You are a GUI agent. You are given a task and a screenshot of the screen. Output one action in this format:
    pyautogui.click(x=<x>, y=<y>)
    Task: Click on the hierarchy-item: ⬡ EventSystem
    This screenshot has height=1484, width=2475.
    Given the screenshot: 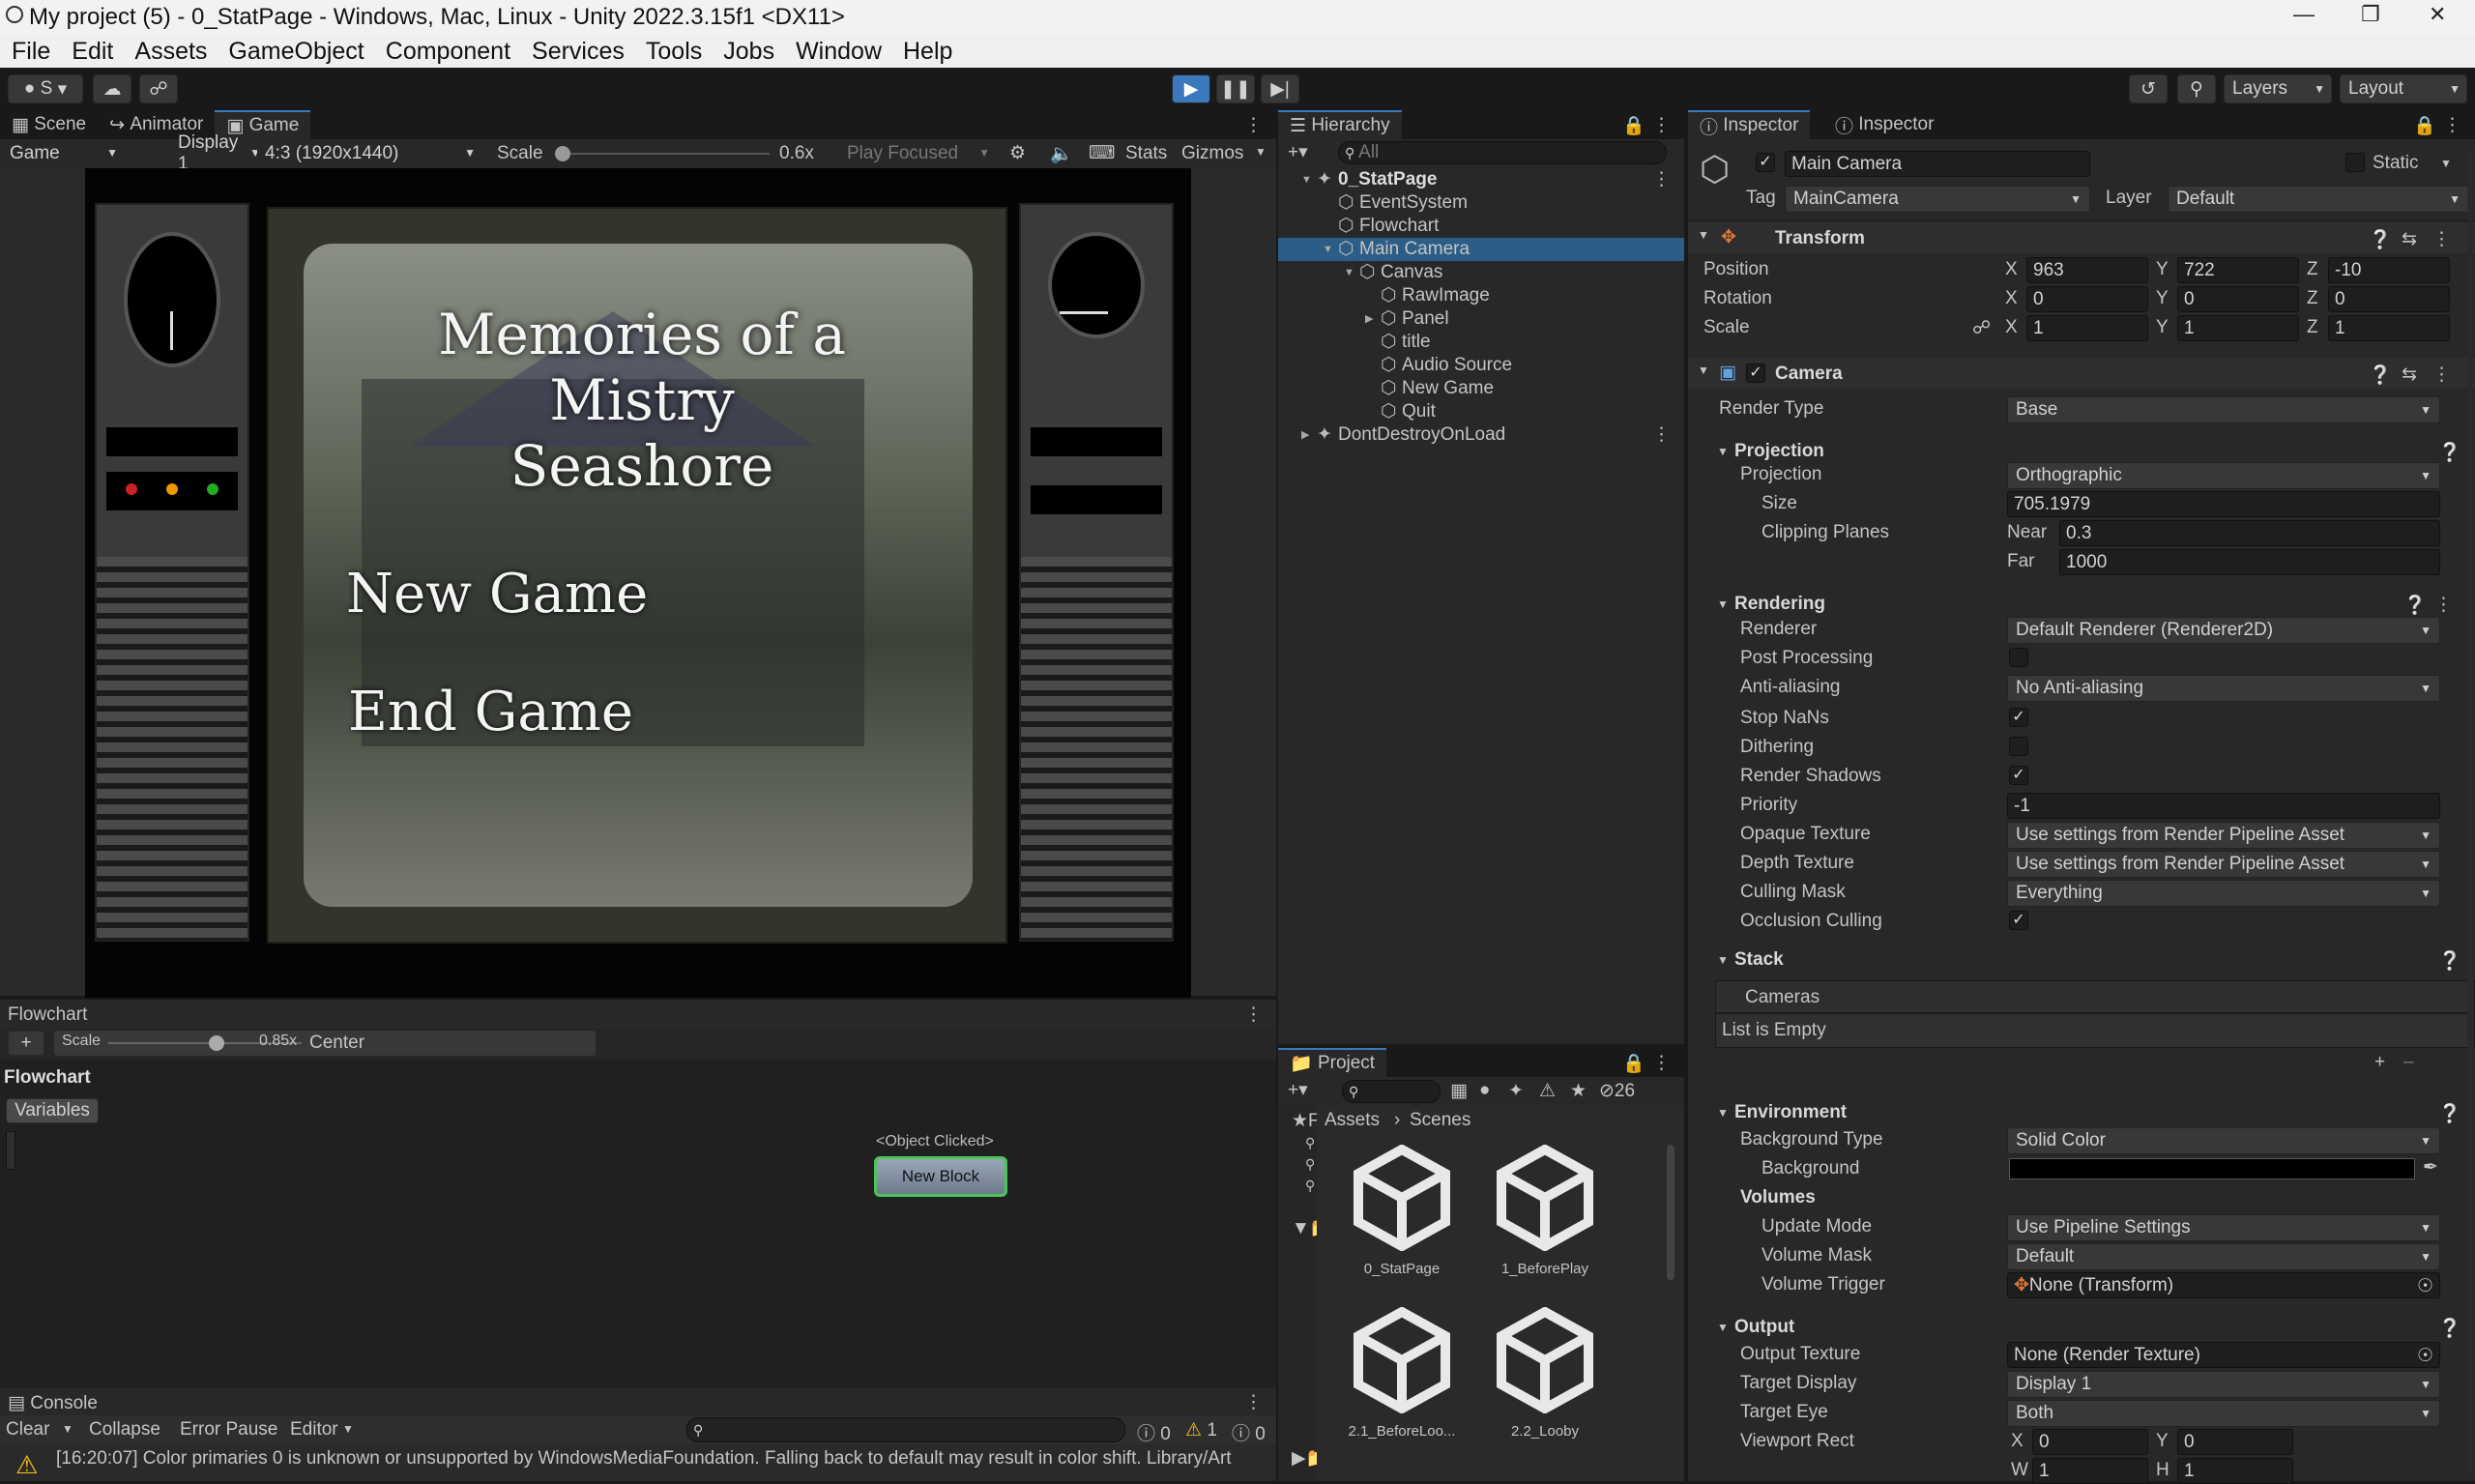 What is the action you would take?
    pyautogui.click(x=1481, y=203)
    